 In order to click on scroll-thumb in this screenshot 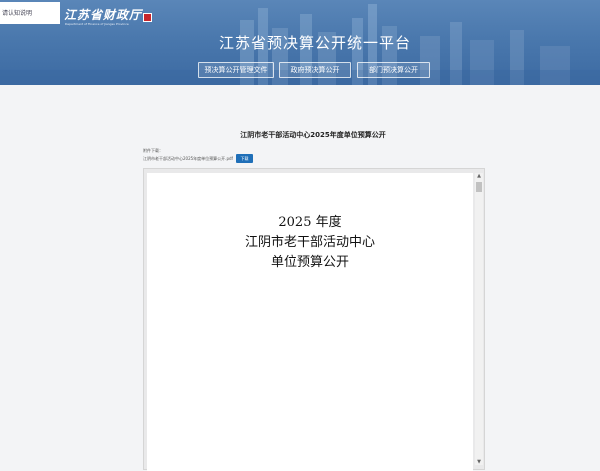, I will do `click(479, 187)`.